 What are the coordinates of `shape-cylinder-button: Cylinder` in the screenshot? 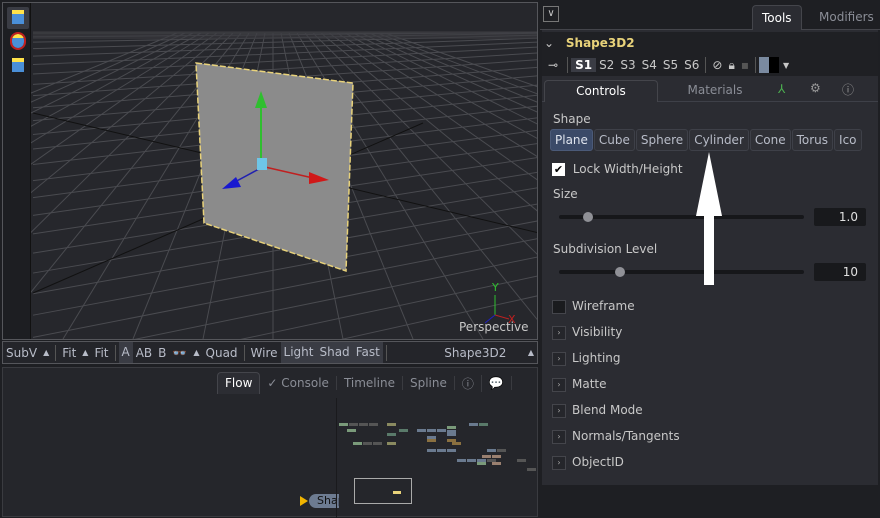 It's located at (719, 140).